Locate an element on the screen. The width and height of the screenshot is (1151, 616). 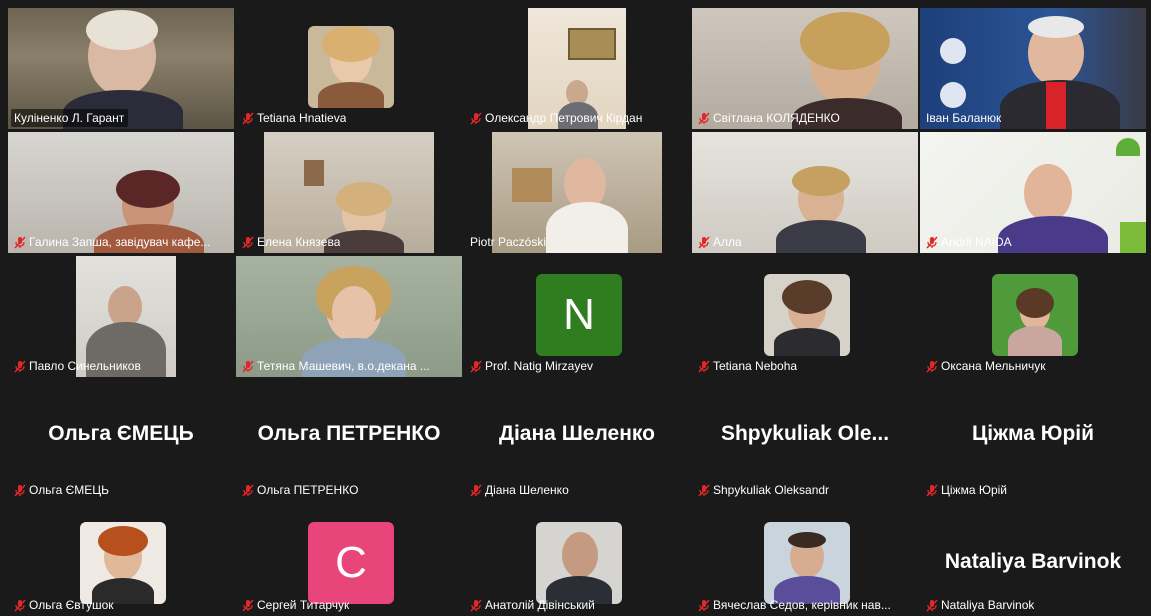
participant-tile: Елена Князева is located at coordinates (349, 192).